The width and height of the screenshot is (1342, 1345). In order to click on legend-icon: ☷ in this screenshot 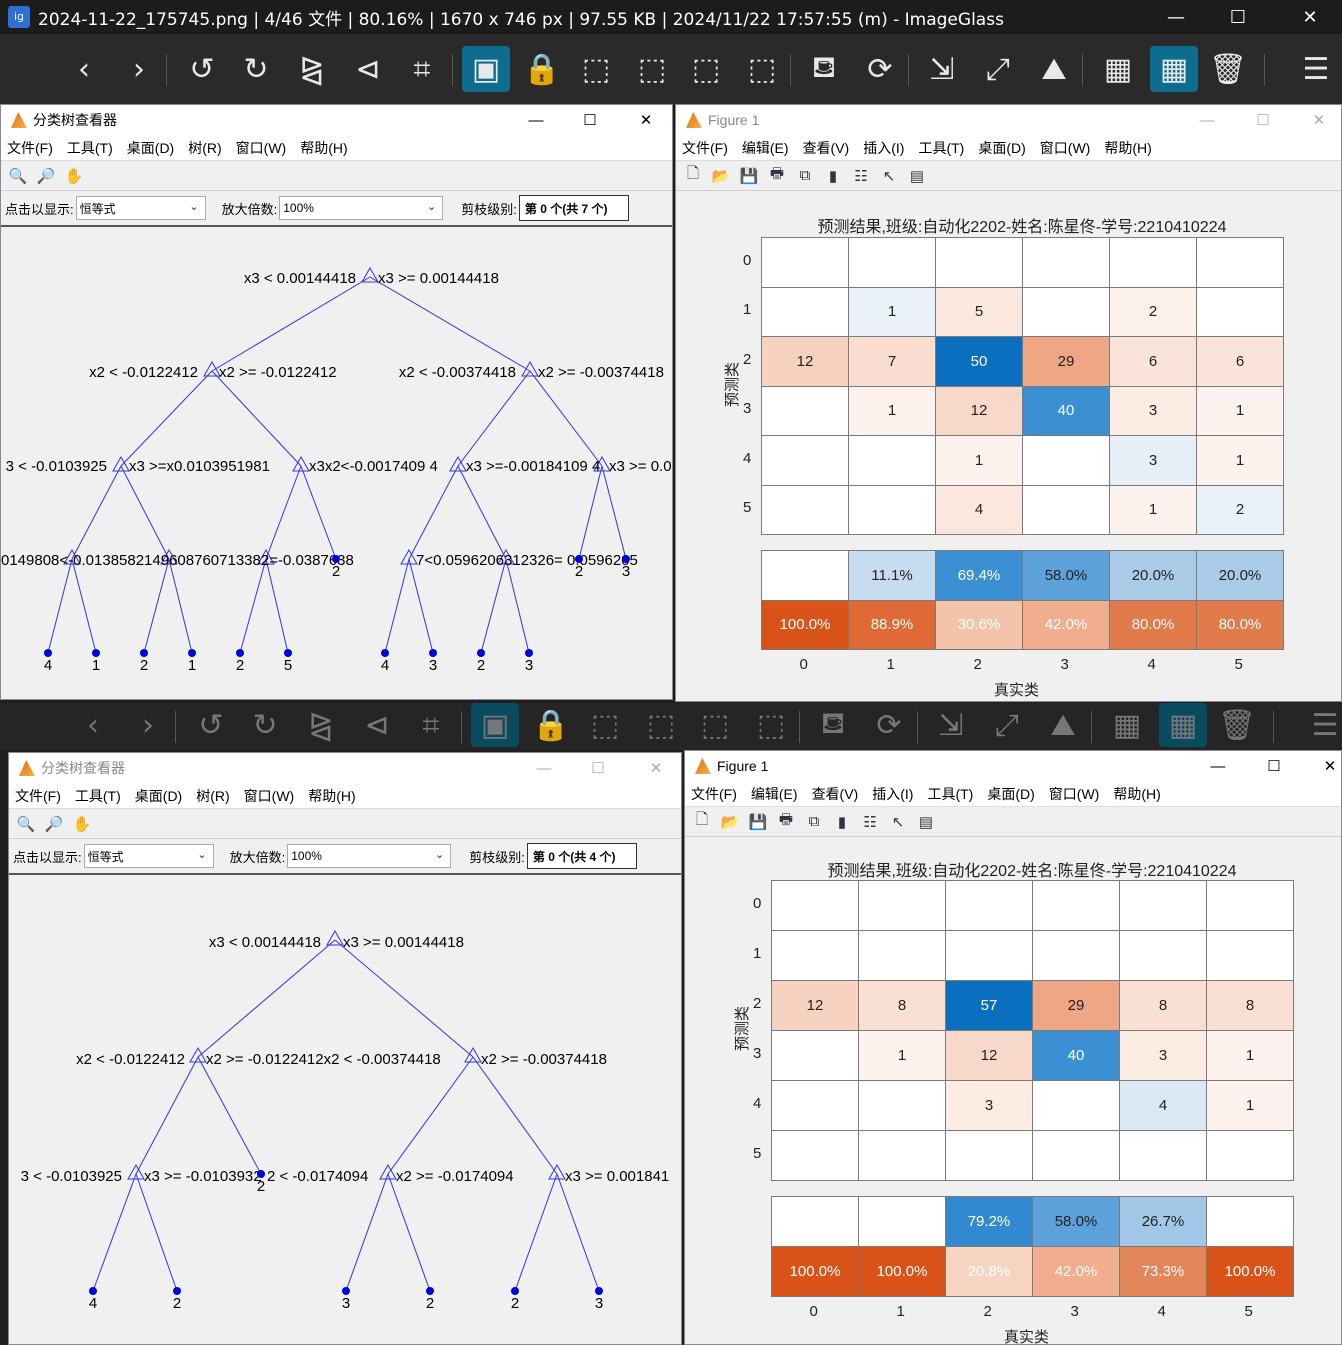, I will do `click(861, 176)`.